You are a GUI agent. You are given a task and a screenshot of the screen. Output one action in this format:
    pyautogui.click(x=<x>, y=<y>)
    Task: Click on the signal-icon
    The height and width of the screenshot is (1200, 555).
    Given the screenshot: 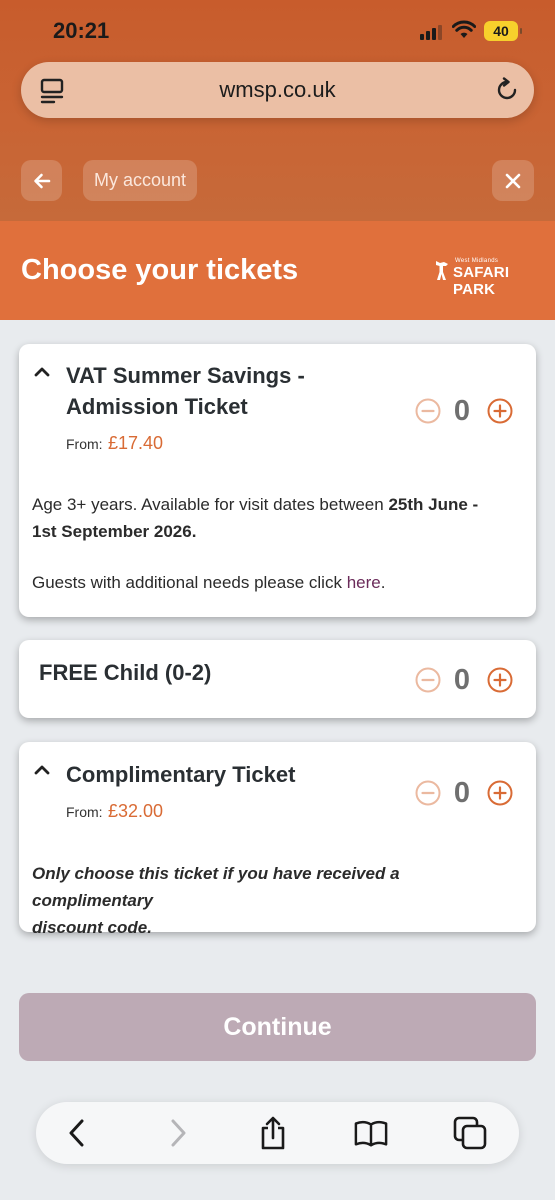 What is the action you would take?
    pyautogui.click(x=432, y=32)
    